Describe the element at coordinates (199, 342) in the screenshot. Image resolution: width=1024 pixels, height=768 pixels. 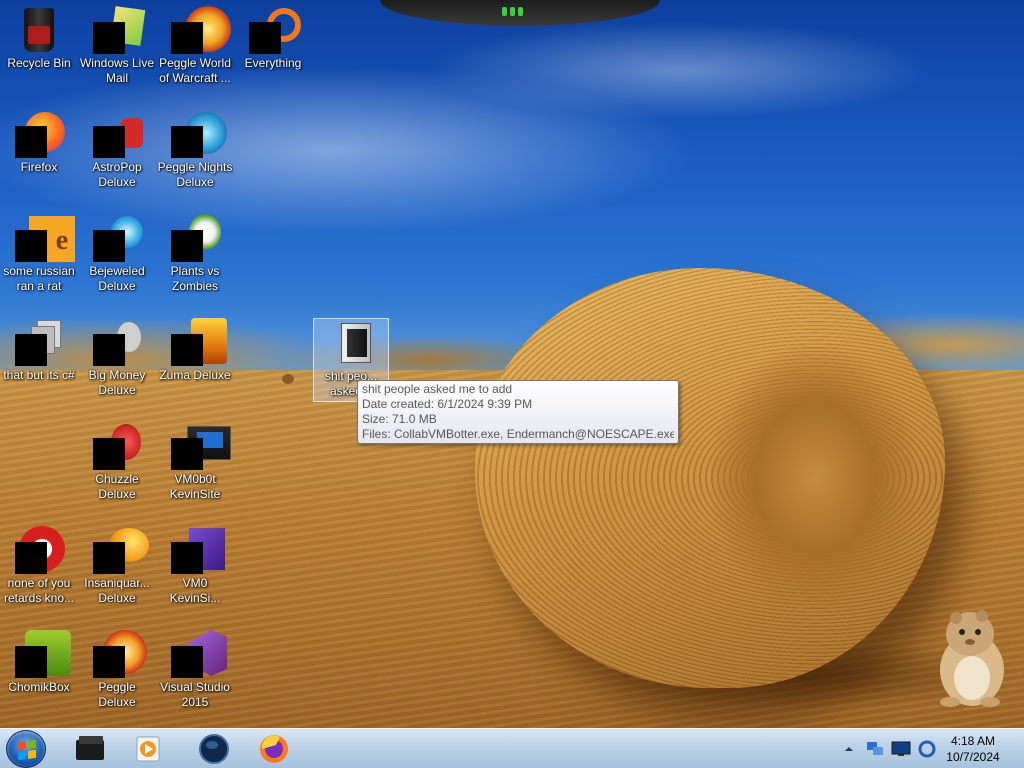
I see `zuma-icon` at that location.